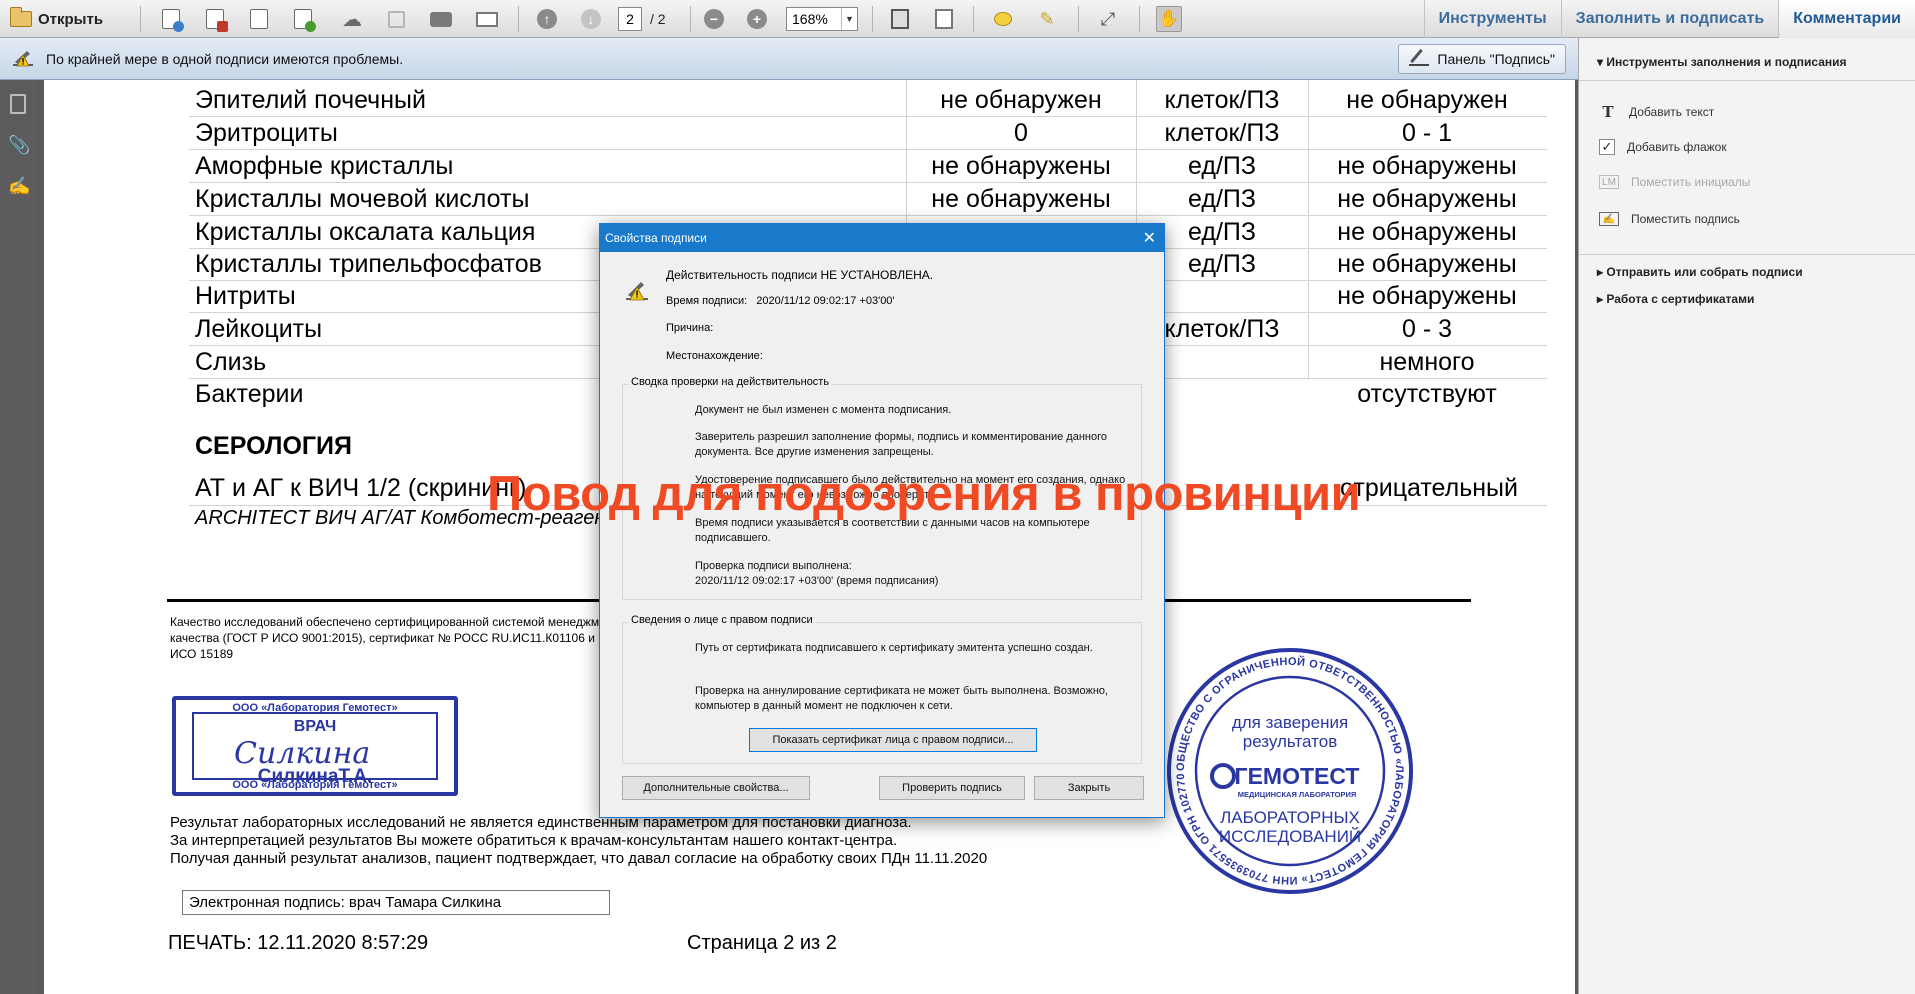  What do you see at coordinates (1669, 19) in the screenshot?
I see `tab-fill-sign: Заполнить и подписать` at bounding box center [1669, 19].